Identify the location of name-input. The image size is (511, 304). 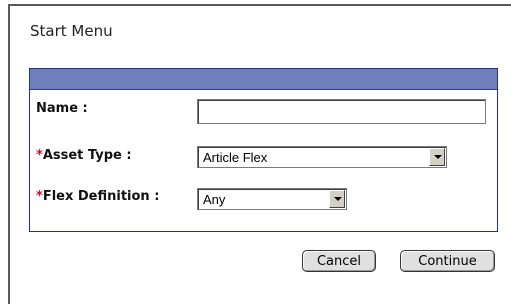
(341, 111).